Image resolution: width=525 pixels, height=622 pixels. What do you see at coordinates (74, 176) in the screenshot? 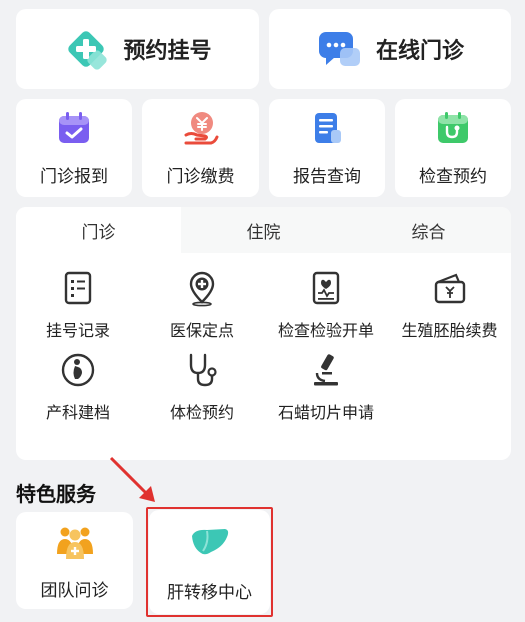
I see `clinic-checkin-label: 门诊报到` at bounding box center [74, 176].